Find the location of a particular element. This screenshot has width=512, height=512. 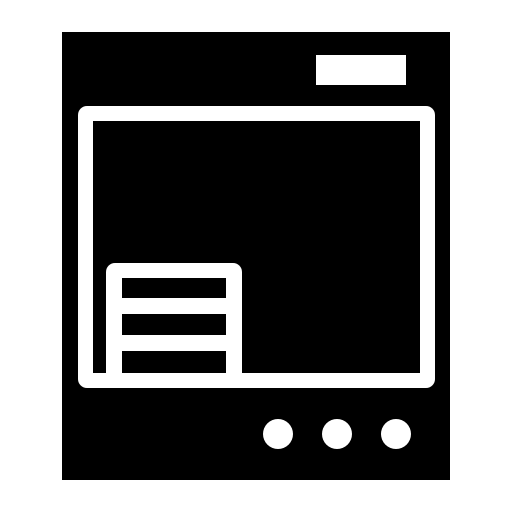

display-panel is located at coordinates (361, 70).